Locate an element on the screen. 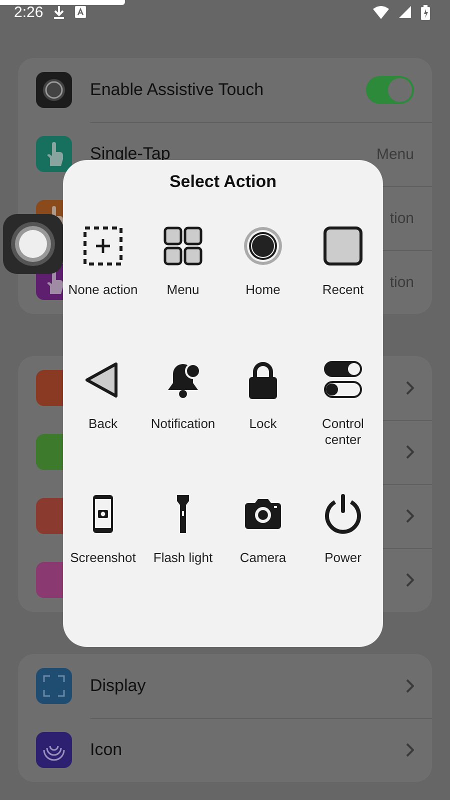  action-option: Control center is located at coordinates (343, 414).